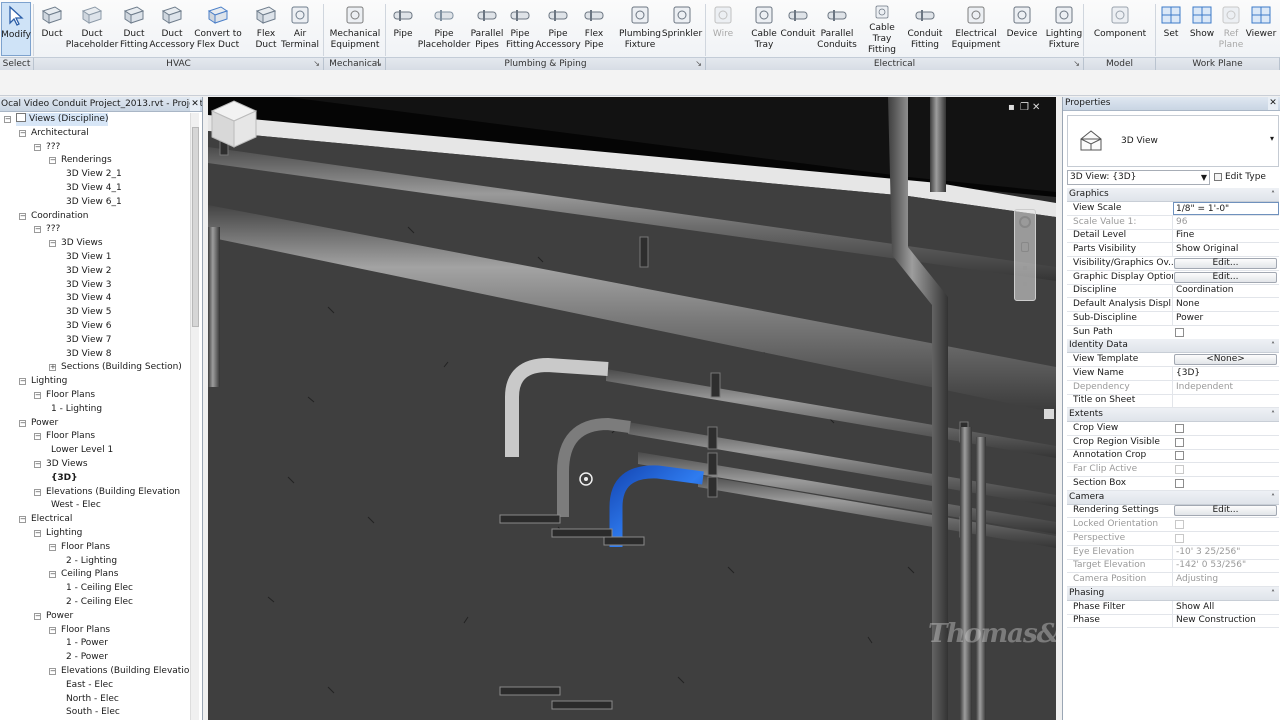  I want to click on tree-leaf: 3D View 4, so click(88, 298).